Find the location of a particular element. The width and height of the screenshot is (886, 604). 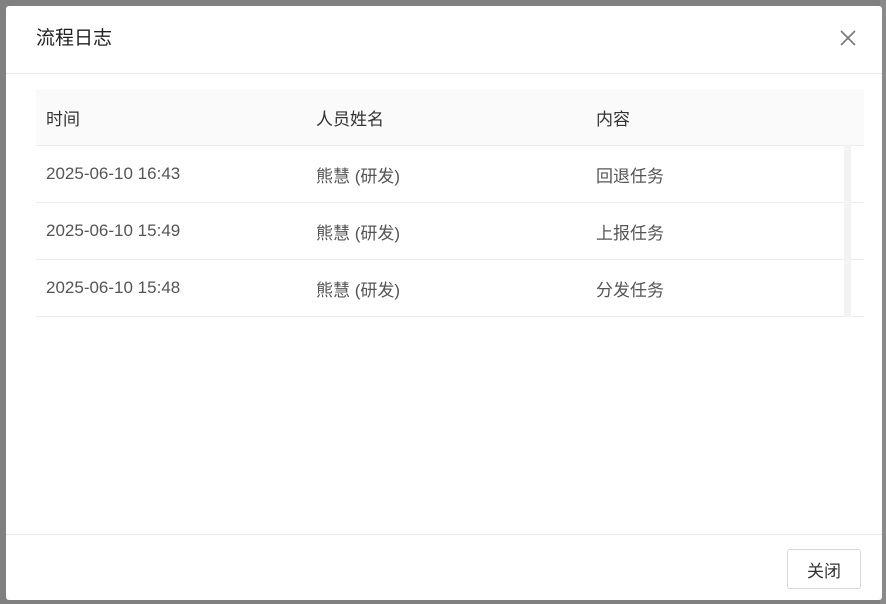

table-row: 2025-06-10 16:43 熊慧 (研发) 回退任务 is located at coordinates (450, 174).